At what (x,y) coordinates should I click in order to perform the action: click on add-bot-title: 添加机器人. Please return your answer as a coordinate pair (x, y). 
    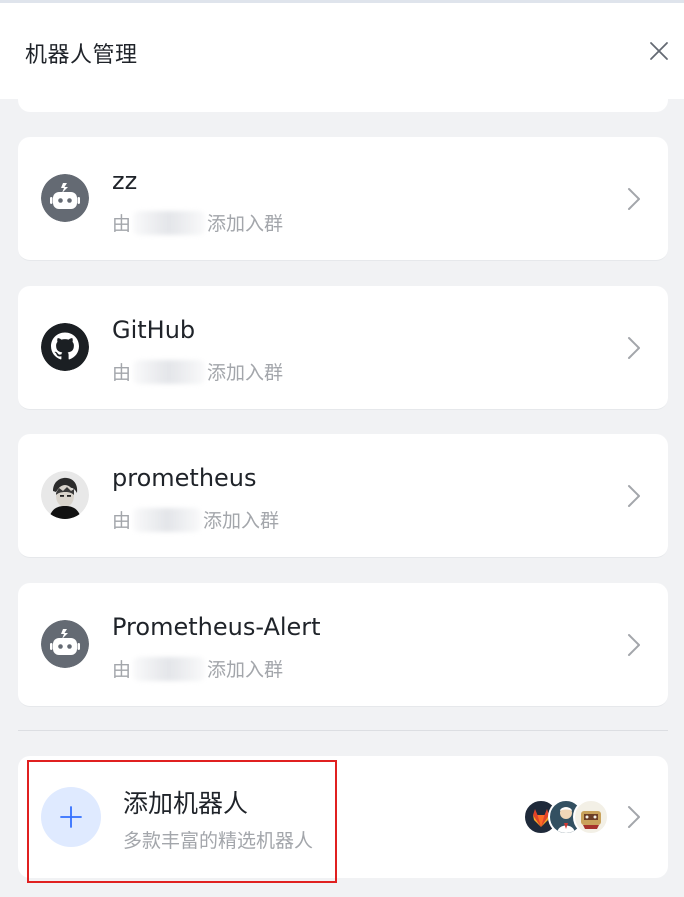
    Looking at the image, I should click on (186, 803).